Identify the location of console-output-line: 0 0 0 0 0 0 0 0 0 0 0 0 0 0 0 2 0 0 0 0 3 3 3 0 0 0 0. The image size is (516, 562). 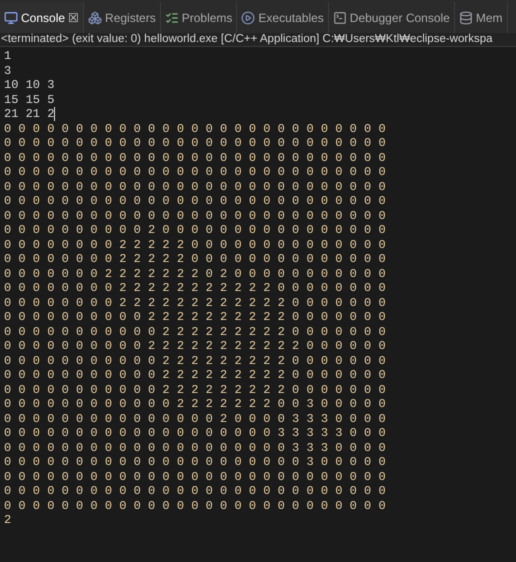
(195, 419).